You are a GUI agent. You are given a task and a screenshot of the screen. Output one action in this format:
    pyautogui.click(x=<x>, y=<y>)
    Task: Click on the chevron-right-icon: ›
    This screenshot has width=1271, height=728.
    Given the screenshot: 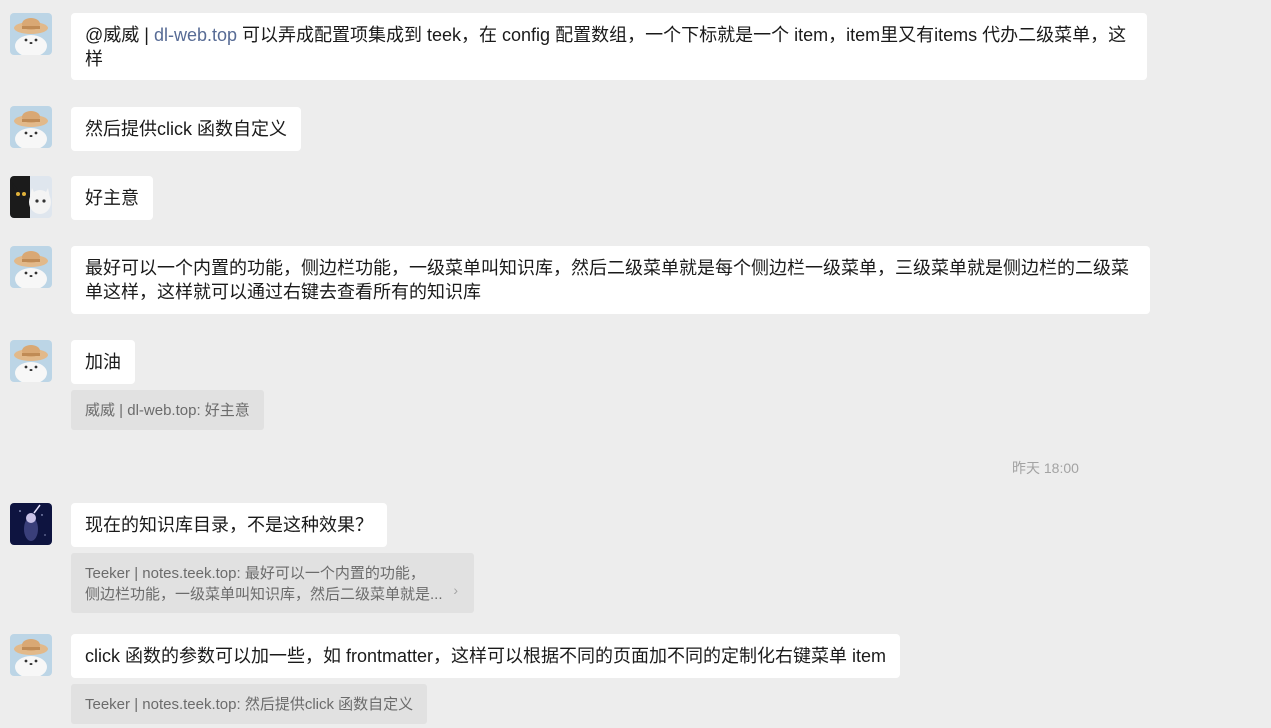 What is the action you would take?
    pyautogui.click(x=455, y=590)
    